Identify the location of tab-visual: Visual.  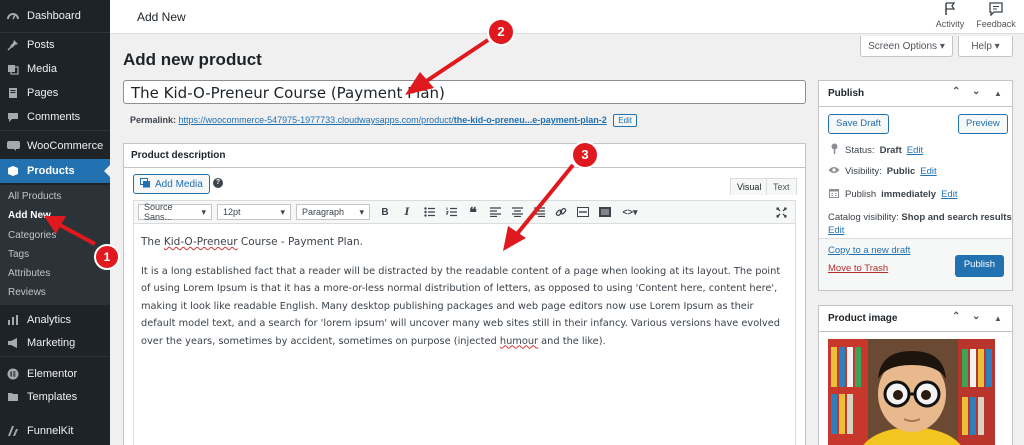
(749, 186).